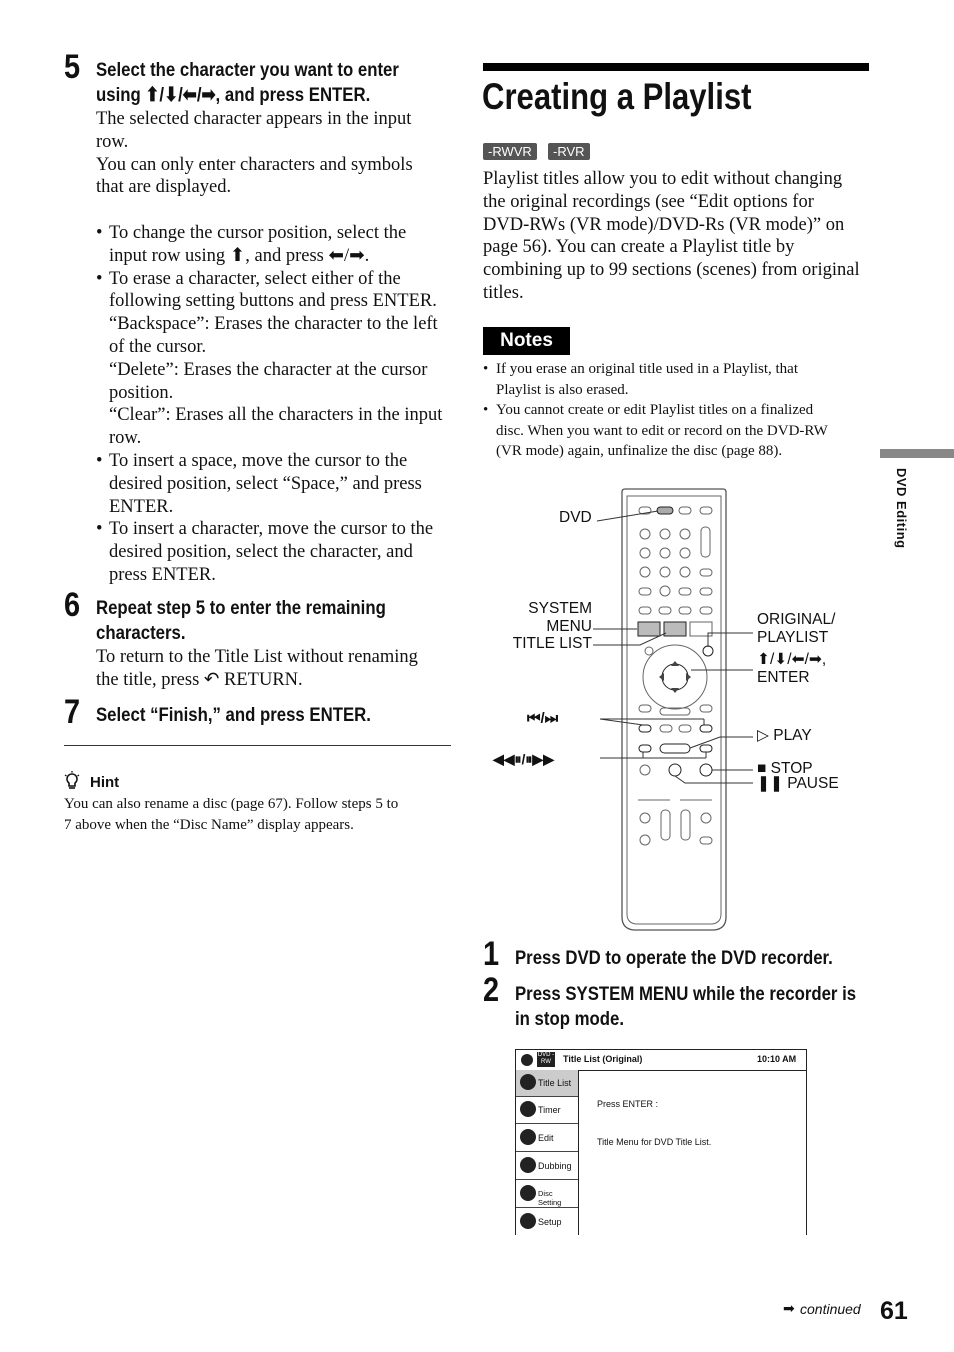 The height and width of the screenshot is (1352, 954). What do you see at coordinates (555, 1083) in the screenshot?
I see `menu-item-label: Title List` at bounding box center [555, 1083].